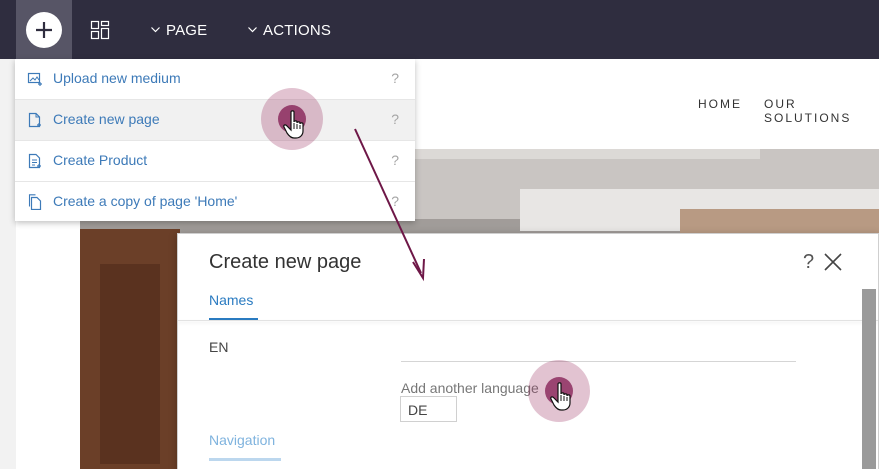 This screenshot has height=469, width=879. Describe the element at coordinates (869, 379) in the screenshot. I see `dialog-scrollbar` at that location.